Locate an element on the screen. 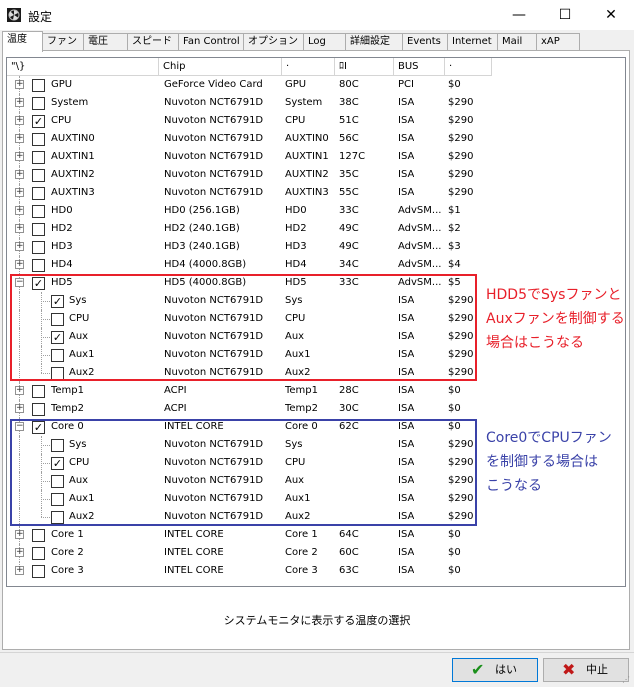 Image resolution: width=634 pixels, height=687 pixels. tab-advanced: 詳細設定 is located at coordinates (374, 41).